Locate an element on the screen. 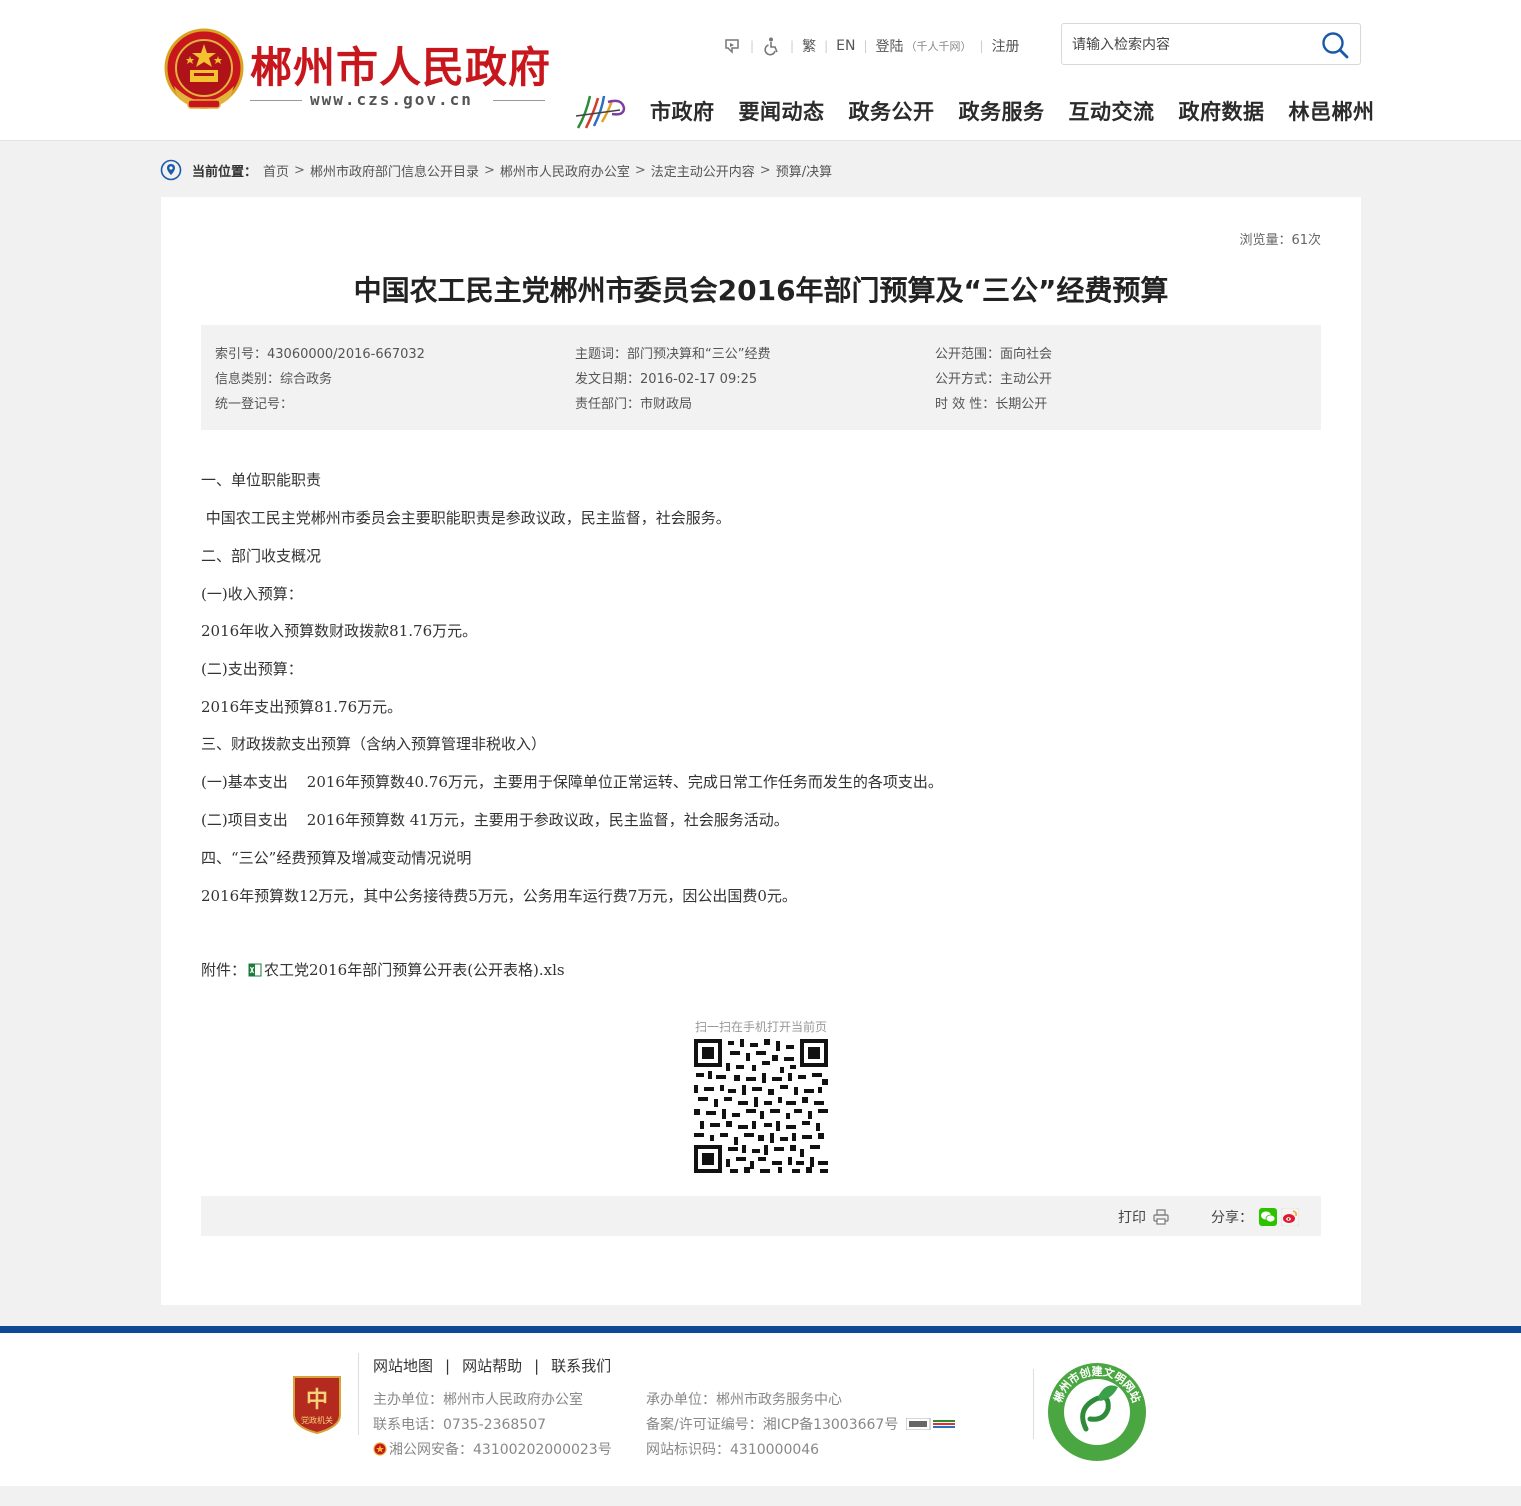 The image size is (1521, 1506). traditional-chinese-link: 繁 is located at coordinates (809, 46).